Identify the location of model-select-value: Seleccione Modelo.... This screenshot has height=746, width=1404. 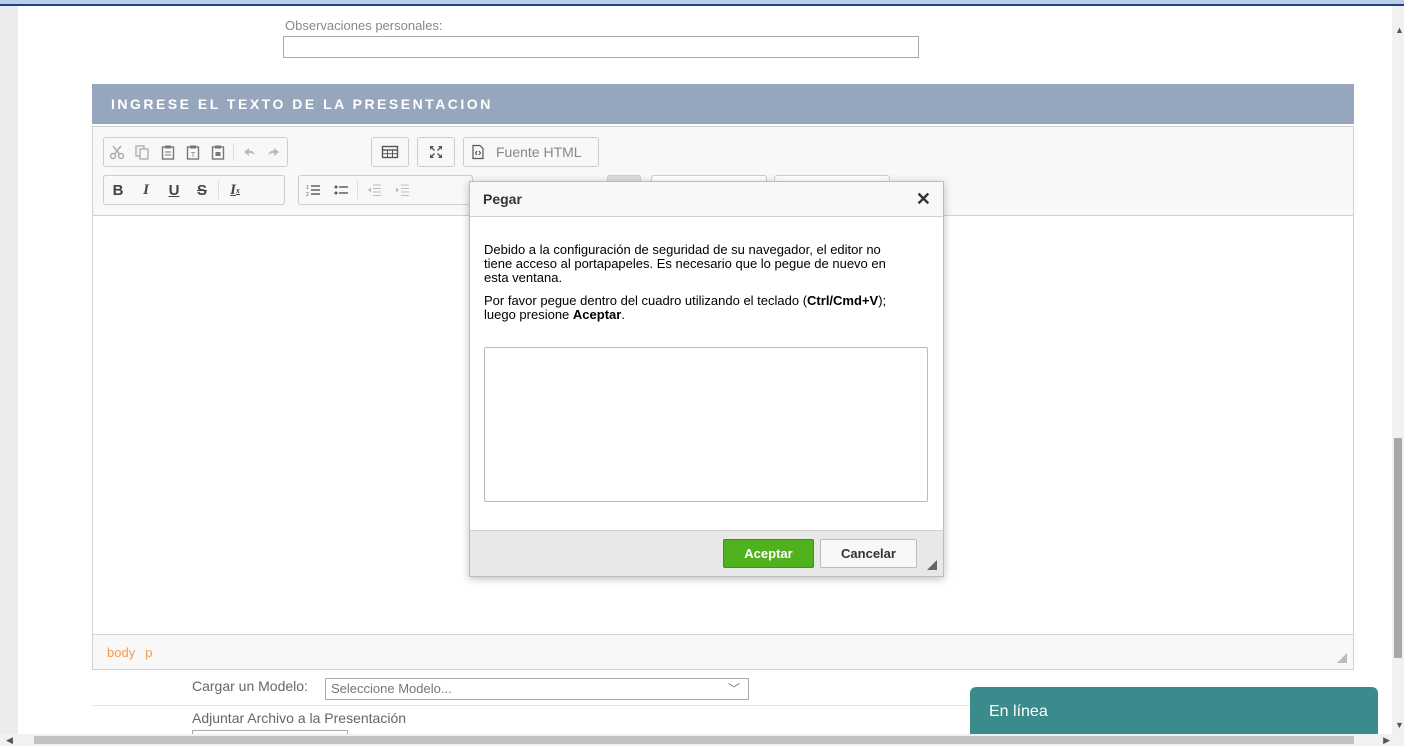
(391, 688).